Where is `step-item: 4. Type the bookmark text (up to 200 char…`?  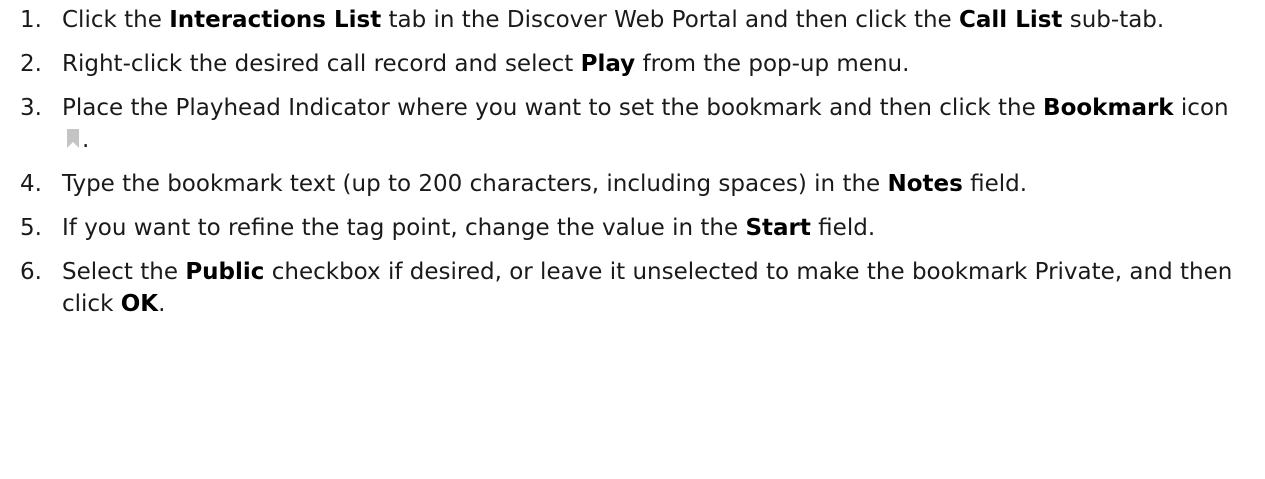 step-item: 4. Type the bookmark text (up to 200 char… is located at coordinates (632, 184).